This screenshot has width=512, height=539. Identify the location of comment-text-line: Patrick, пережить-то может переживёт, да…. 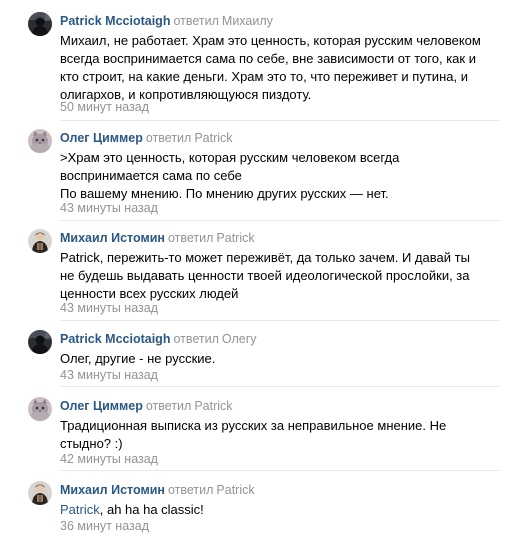
(265, 257).